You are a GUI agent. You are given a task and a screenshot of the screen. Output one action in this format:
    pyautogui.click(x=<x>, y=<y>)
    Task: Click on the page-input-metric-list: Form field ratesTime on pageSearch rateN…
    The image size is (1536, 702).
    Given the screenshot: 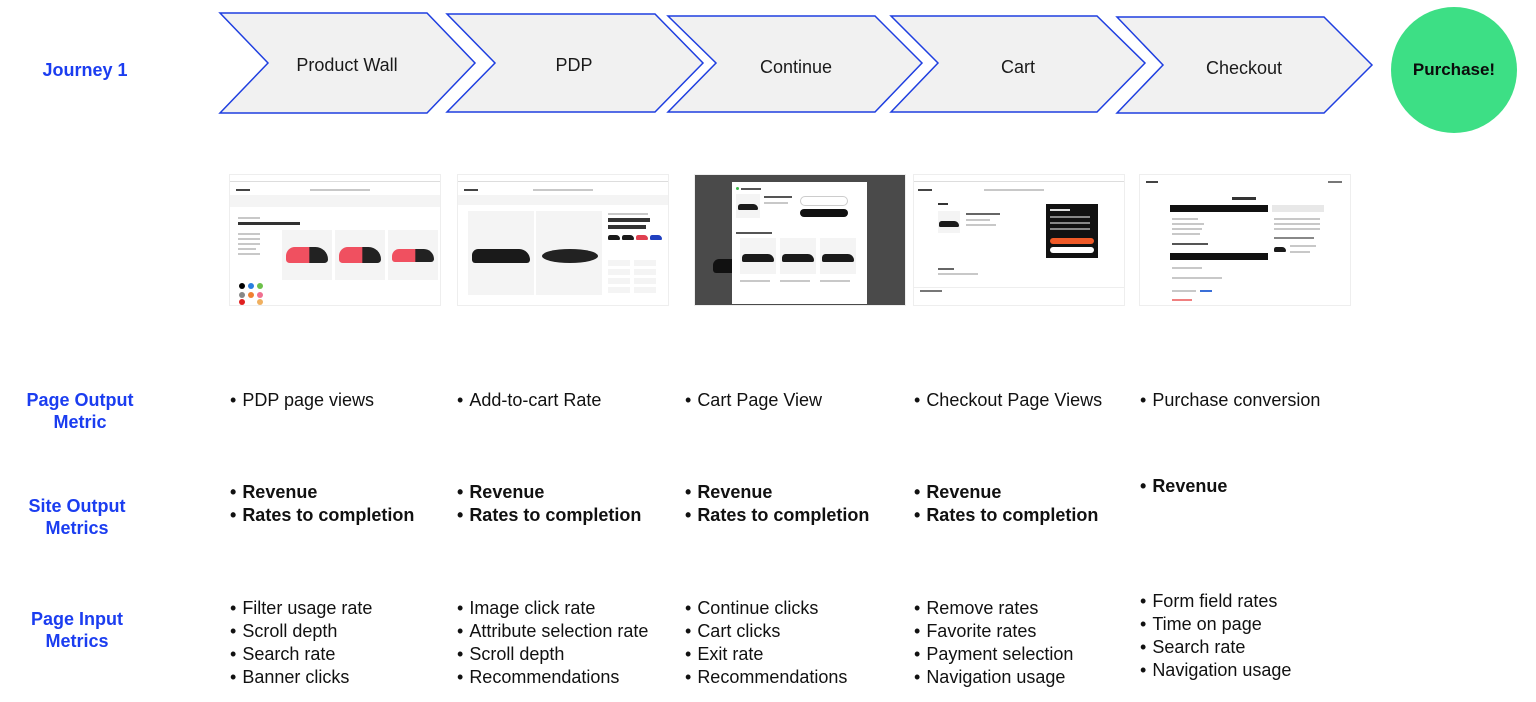 What is the action you would take?
    pyautogui.click(x=1215, y=636)
    